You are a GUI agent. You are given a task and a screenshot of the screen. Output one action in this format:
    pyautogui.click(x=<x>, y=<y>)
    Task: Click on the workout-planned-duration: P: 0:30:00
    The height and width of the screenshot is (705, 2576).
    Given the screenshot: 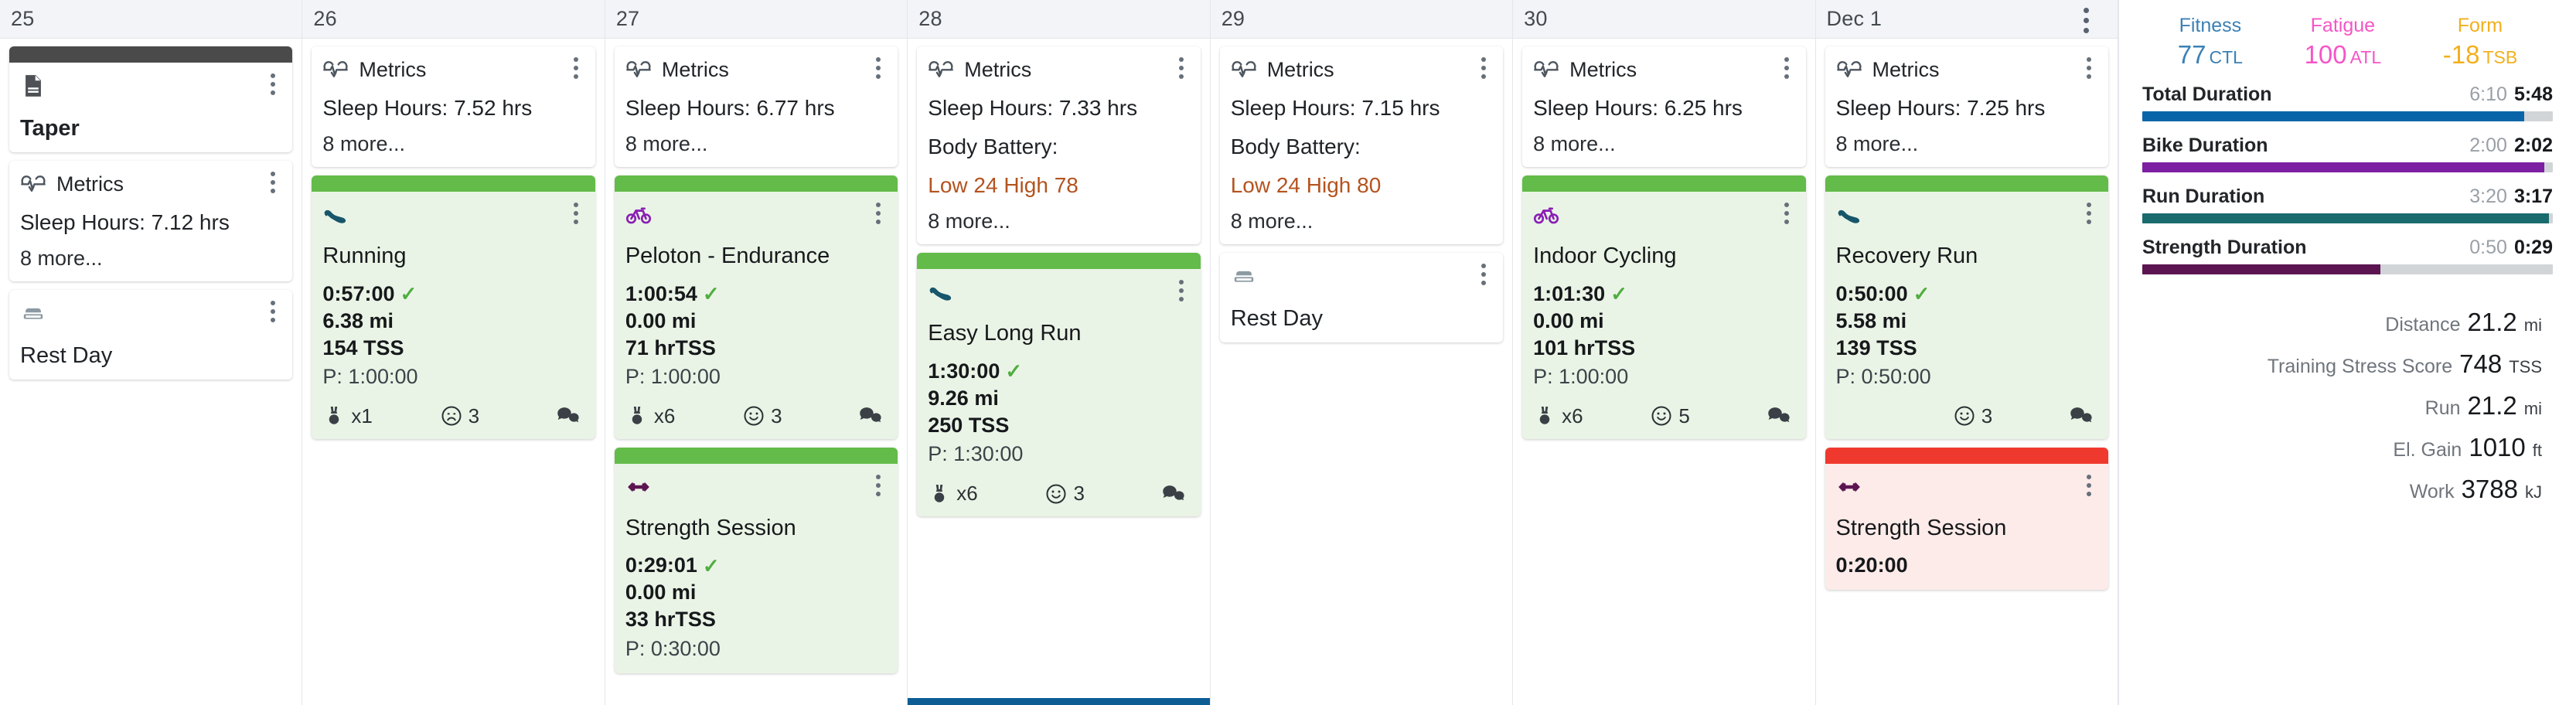 What is the action you would take?
    pyautogui.click(x=673, y=648)
    